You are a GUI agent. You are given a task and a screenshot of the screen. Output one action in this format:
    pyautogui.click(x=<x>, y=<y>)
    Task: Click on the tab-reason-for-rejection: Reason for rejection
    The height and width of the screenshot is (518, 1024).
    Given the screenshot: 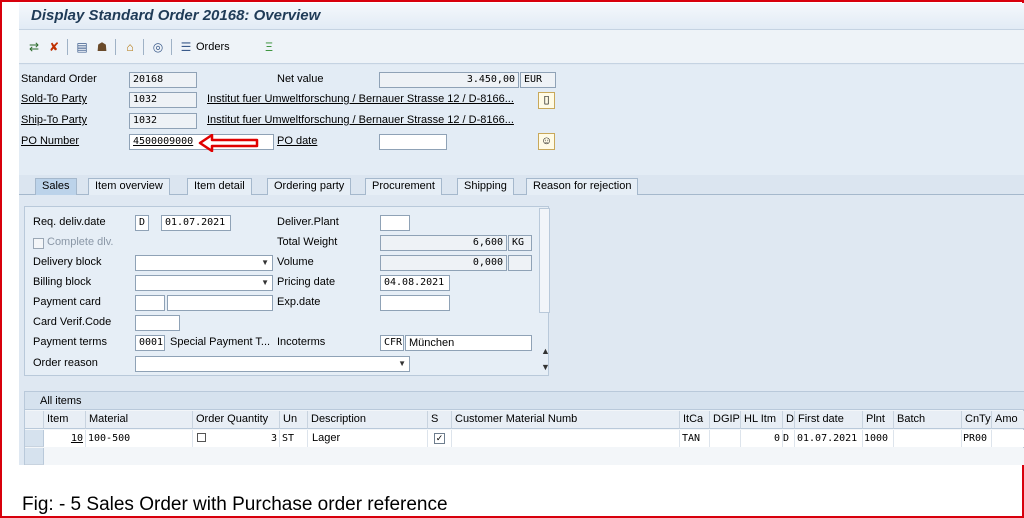 What is the action you would take?
    pyautogui.click(x=582, y=186)
    